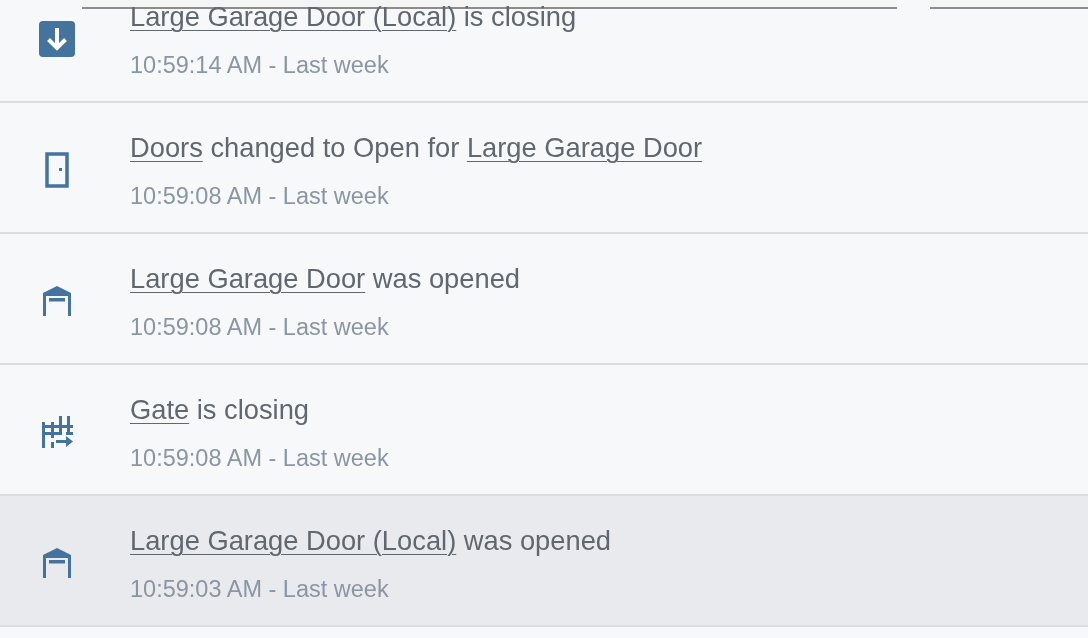 The height and width of the screenshot is (638, 1088). I want to click on event-time: 10:59:14 AM - Last week, so click(259, 65).